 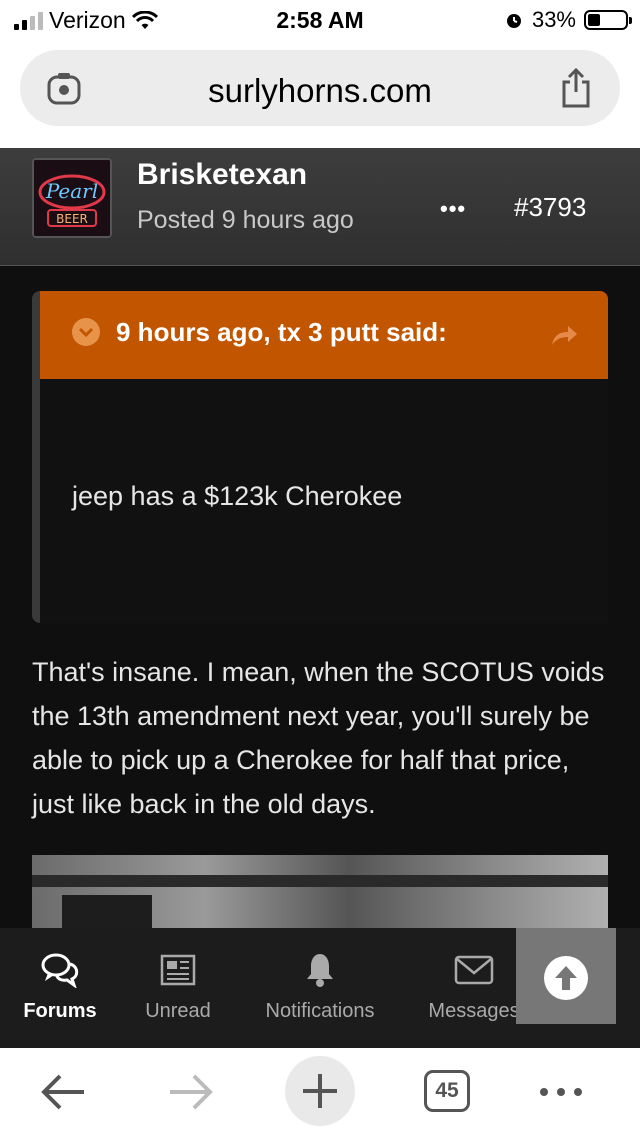 I want to click on pearl-beer-logo: Pearl BEER, so click(x=72, y=198).